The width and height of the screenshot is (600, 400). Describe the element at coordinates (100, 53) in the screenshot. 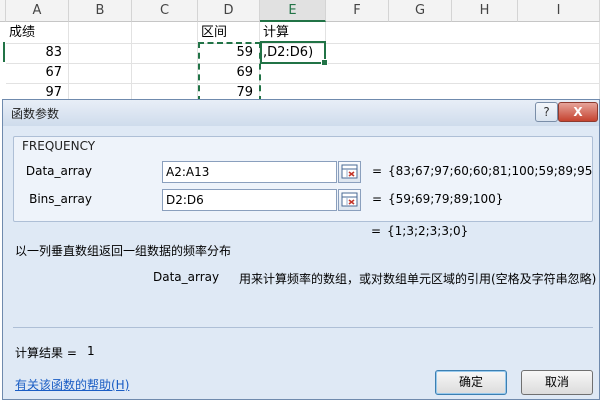

I see `cell-b2` at that location.